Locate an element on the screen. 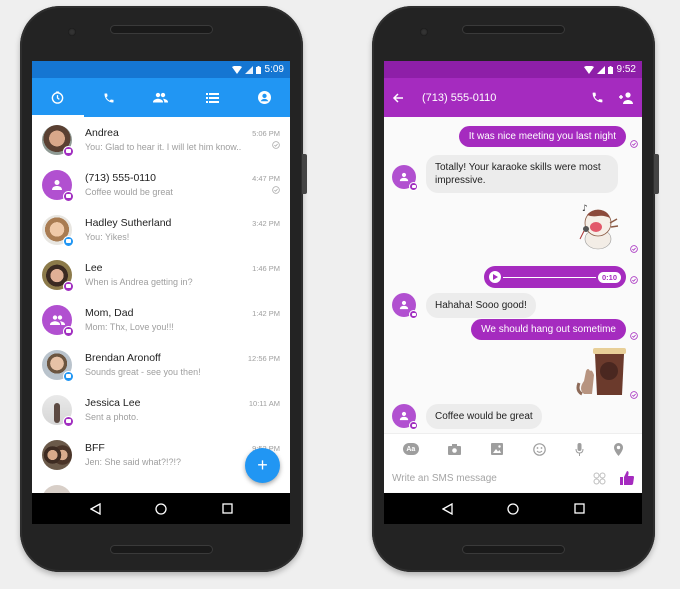 This screenshot has width=680, height=589. tab-list is located at coordinates (213, 97).